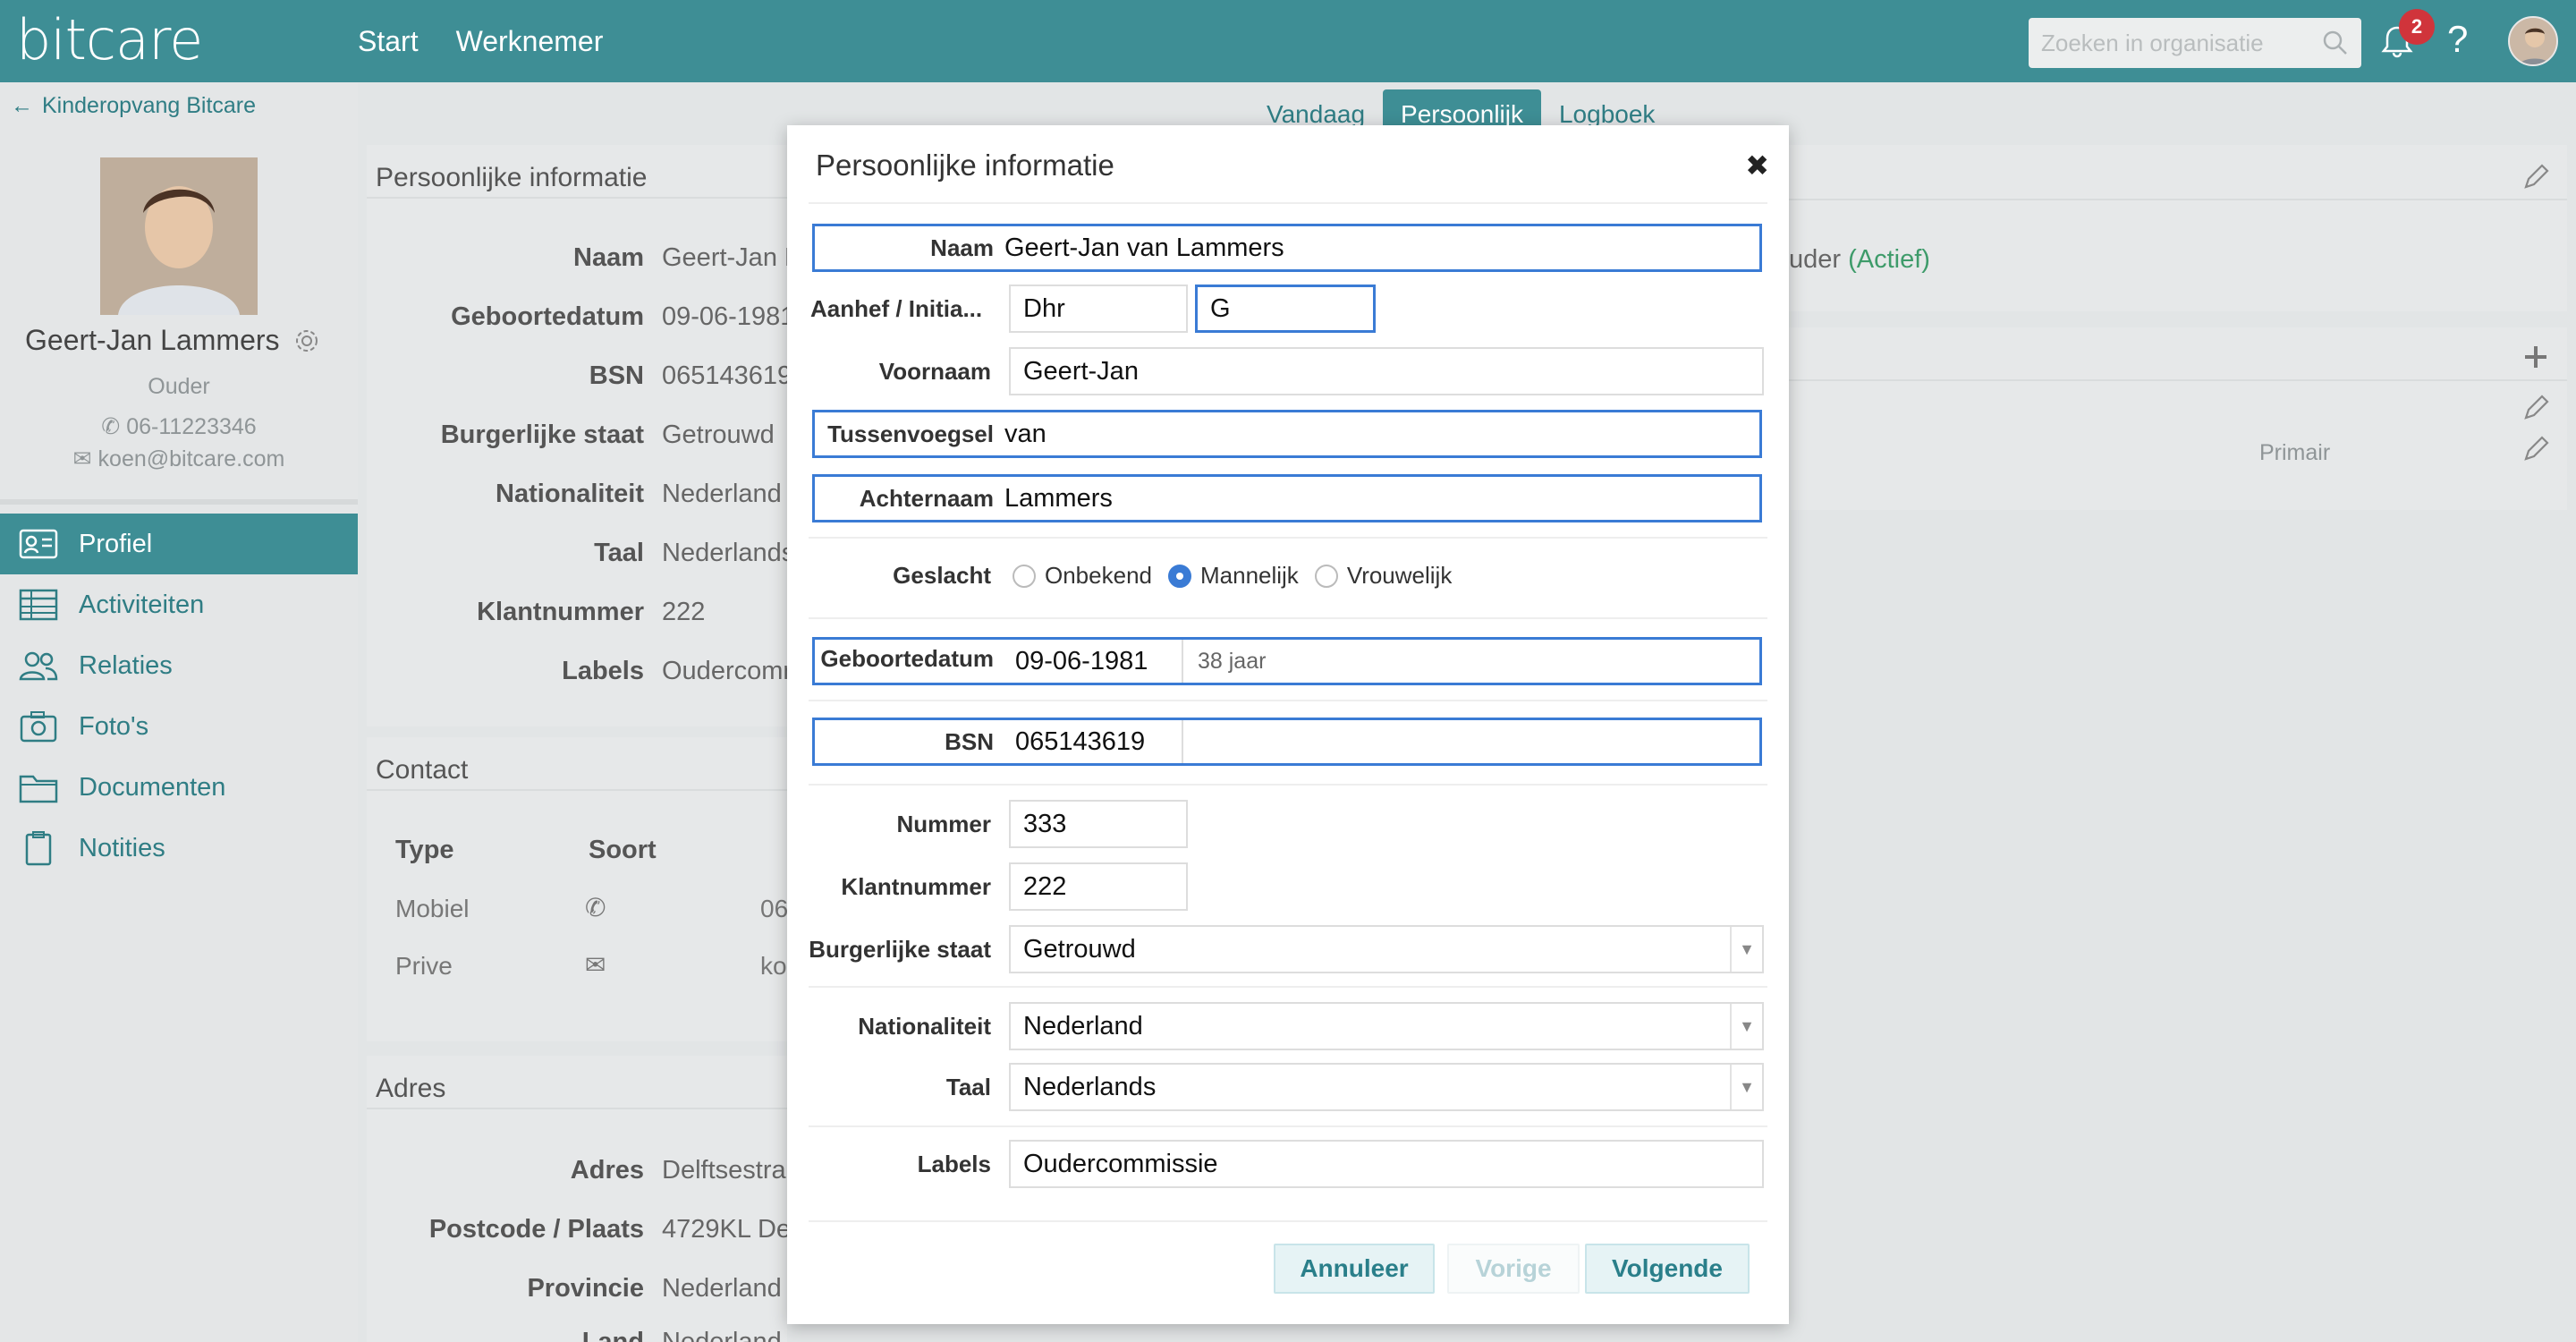 This screenshot has width=2576, height=1342. I want to click on taal-label: Taal, so click(968, 1087).